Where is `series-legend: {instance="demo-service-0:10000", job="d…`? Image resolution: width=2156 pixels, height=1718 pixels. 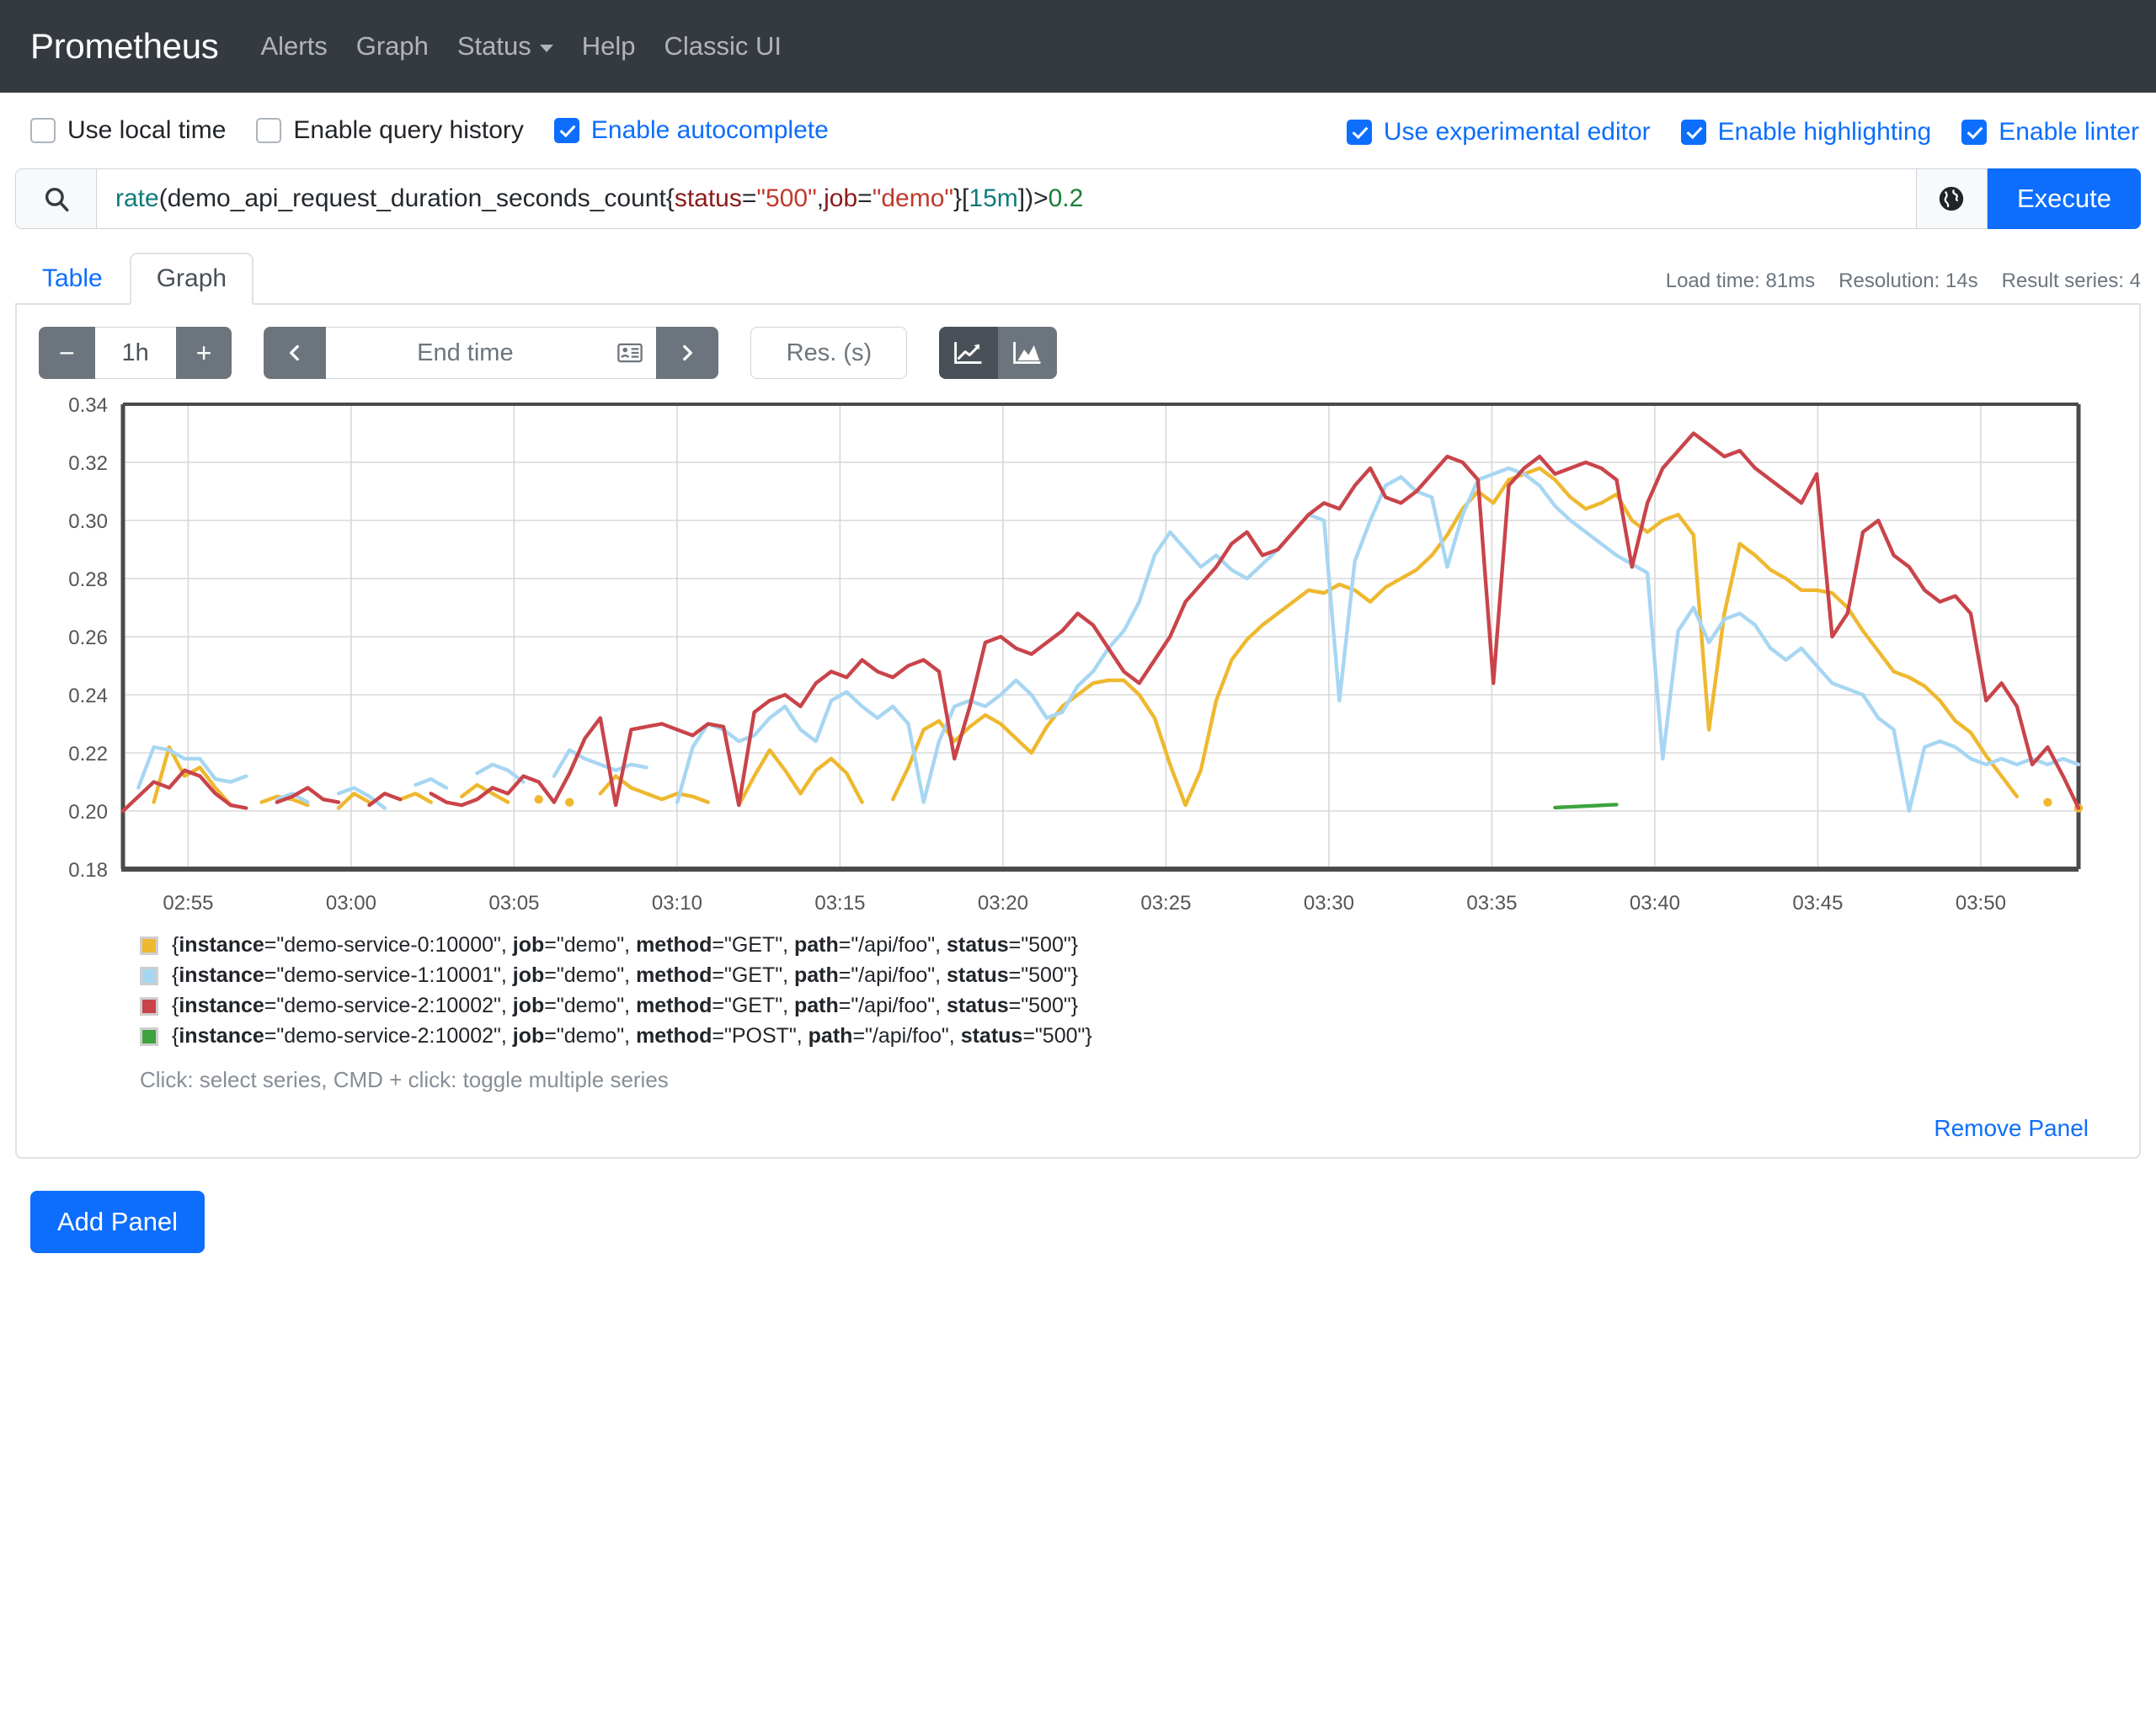 series-legend: {instance="demo-service-0:10000", job="d… is located at coordinates (1078, 990).